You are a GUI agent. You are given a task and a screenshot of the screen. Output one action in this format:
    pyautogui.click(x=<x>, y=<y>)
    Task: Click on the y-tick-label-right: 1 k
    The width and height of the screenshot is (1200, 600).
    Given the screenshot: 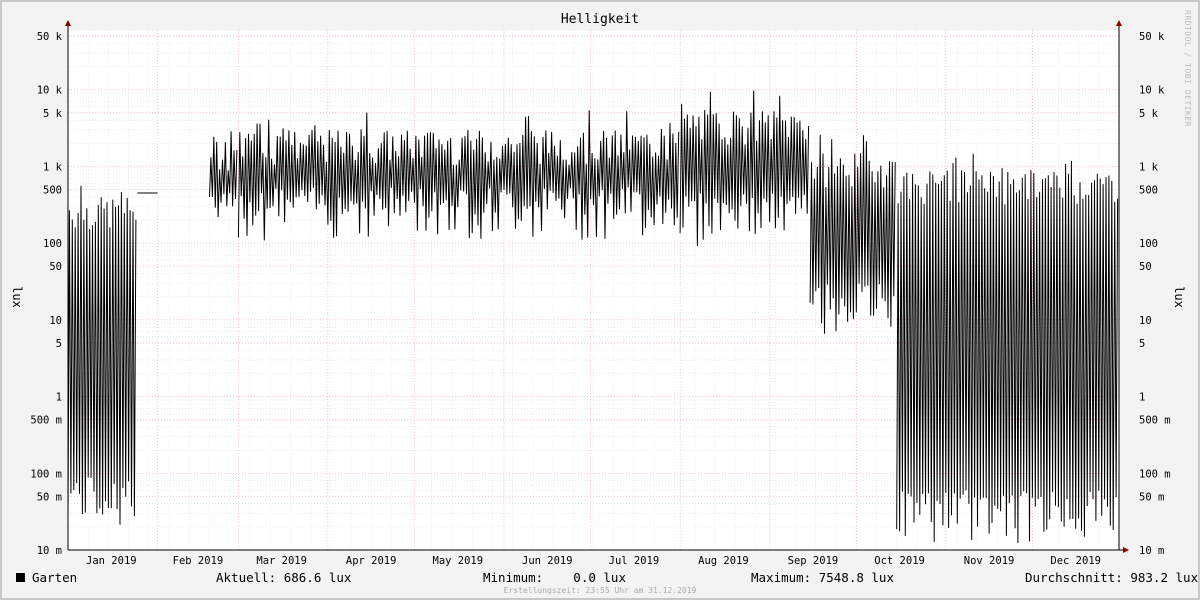 What is the action you would take?
    pyautogui.click(x=1149, y=167)
    